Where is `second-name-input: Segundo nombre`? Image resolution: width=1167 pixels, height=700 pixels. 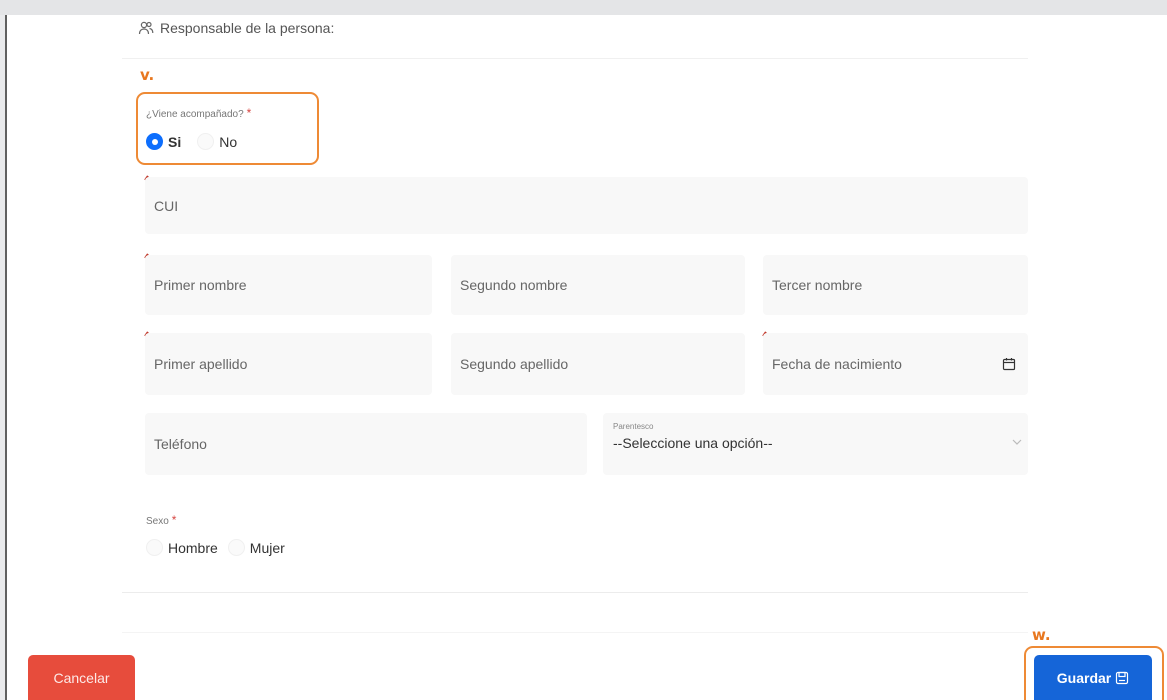
second-name-input: Segundo nombre is located at coordinates (598, 285).